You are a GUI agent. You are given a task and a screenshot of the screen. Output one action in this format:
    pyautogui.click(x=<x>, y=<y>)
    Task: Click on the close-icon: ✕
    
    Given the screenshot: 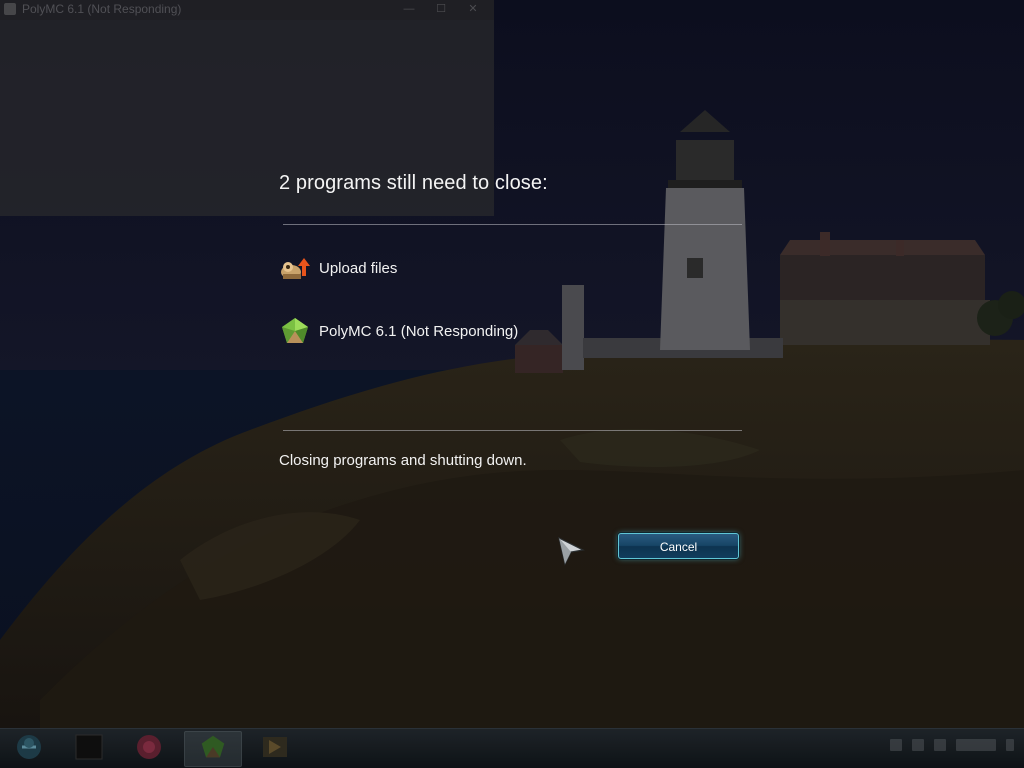 What is the action you would take?
    pyautogui.click(x=473, y=9)
    